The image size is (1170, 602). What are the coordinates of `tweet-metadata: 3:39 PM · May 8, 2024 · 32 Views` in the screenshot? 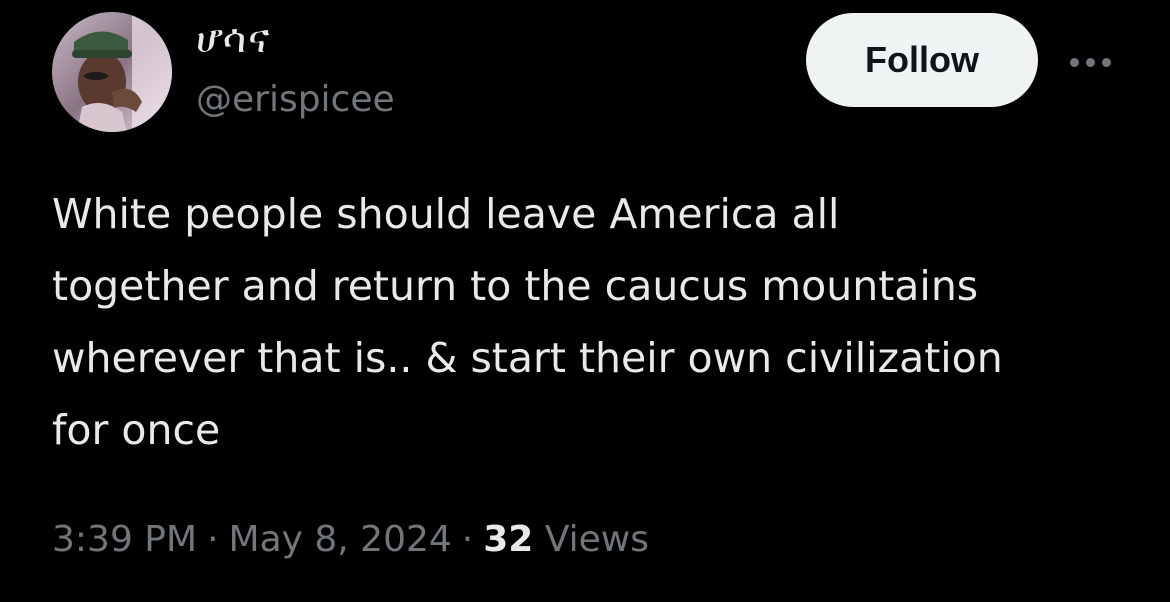 It's located at (350, 540).